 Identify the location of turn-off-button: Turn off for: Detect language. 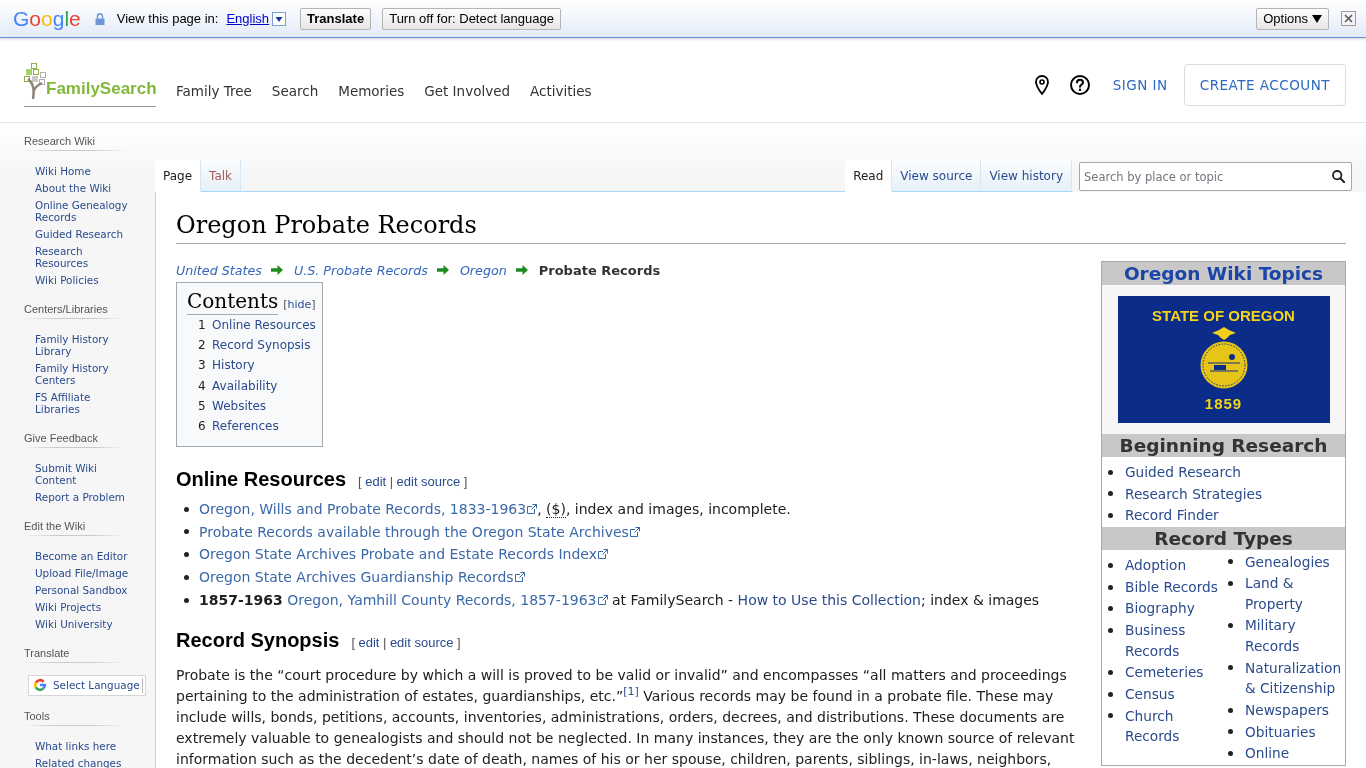
(471, 18).